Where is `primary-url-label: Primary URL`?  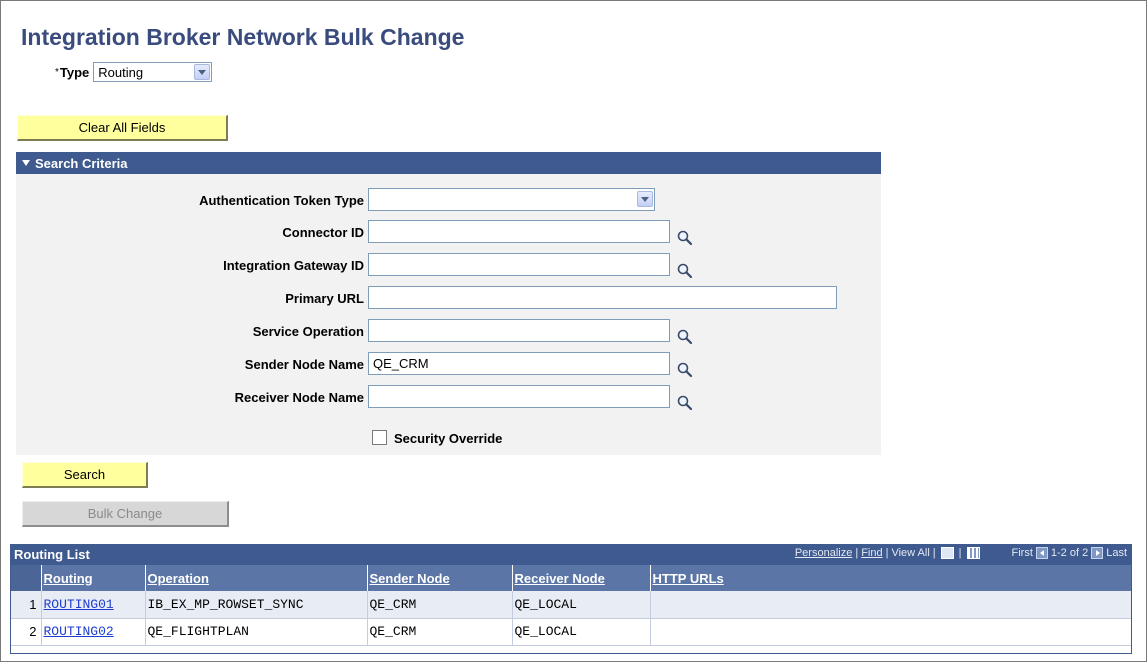
primary-url-label: Primary URL is located at coordinates (324, 298).